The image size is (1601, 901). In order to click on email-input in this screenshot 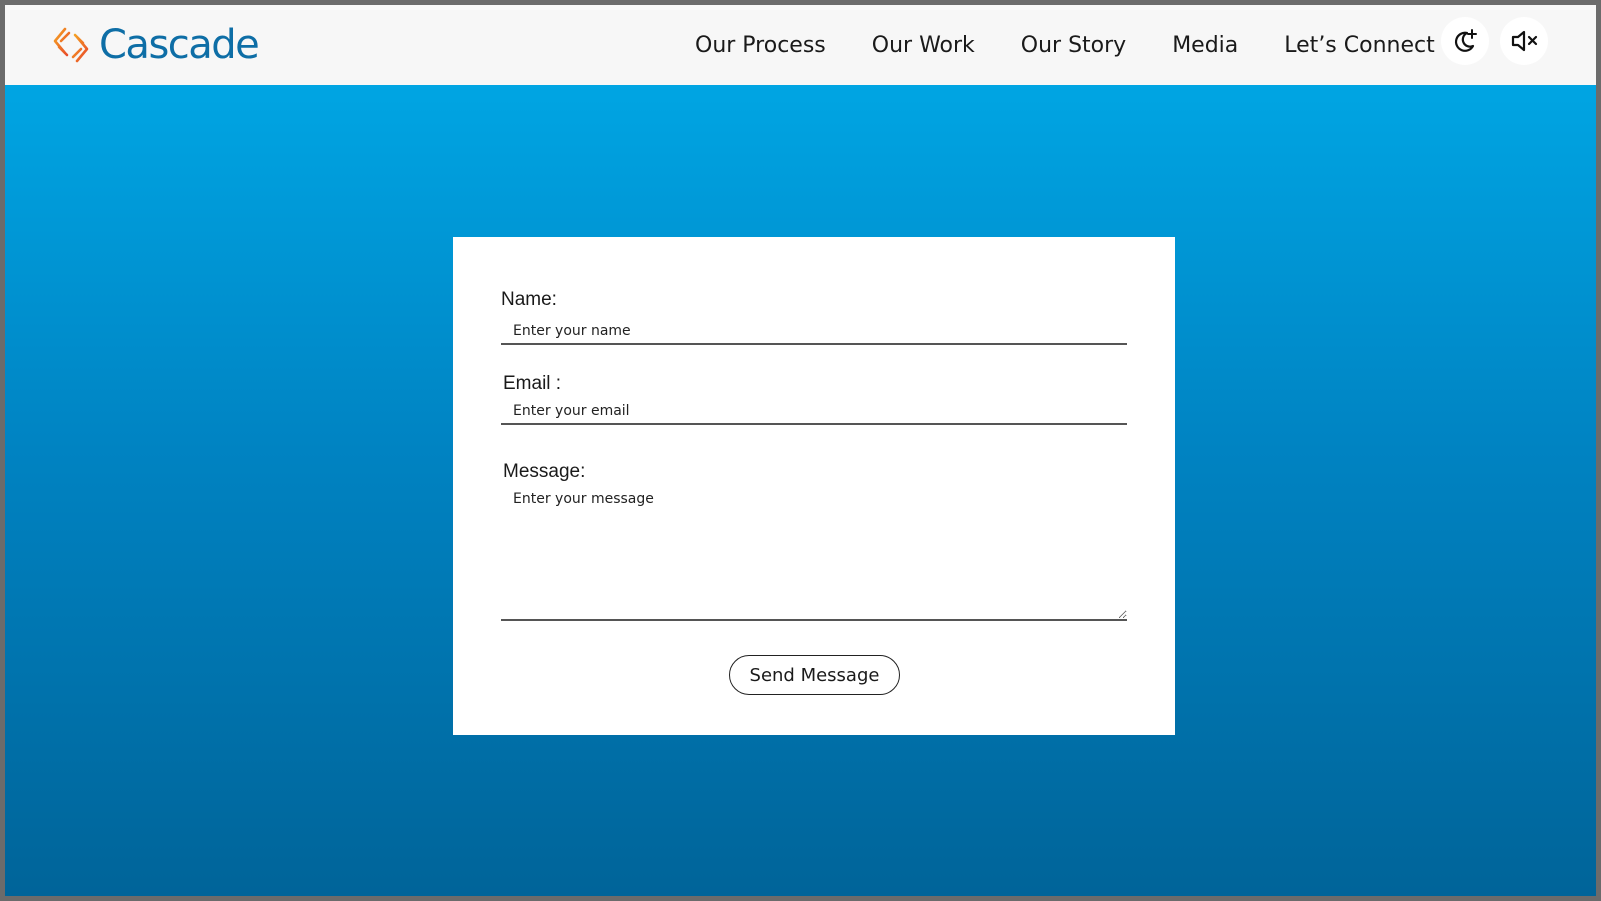, I will do `click(814, 412)`.